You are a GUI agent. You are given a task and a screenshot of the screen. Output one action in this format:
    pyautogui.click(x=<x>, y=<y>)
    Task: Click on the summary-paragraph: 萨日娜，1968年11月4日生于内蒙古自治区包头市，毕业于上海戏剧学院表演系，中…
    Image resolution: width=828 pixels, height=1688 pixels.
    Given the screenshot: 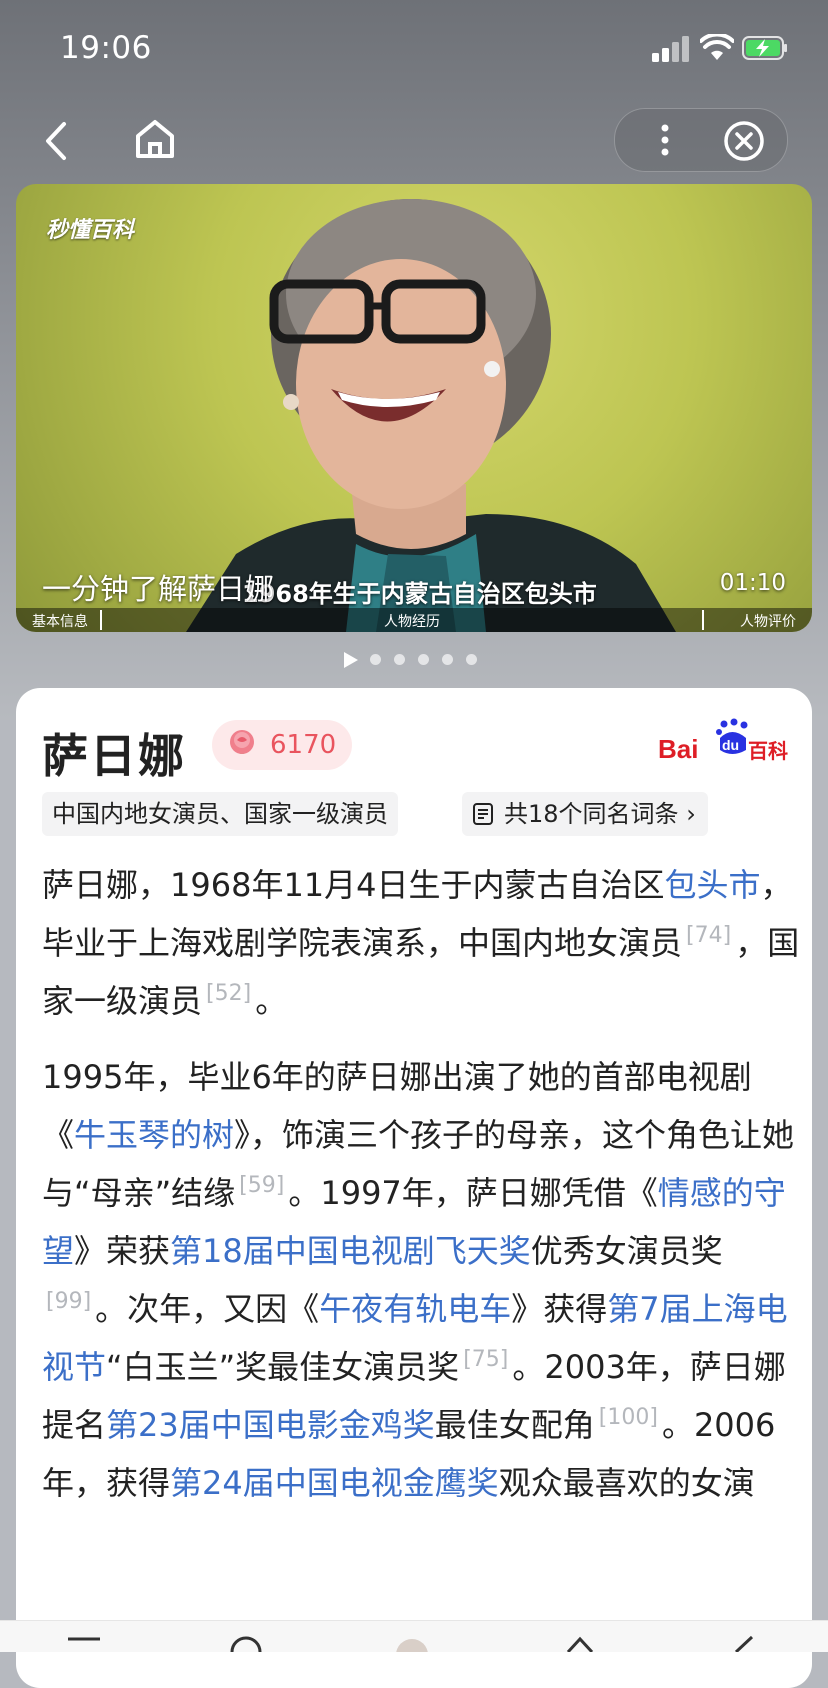 What is the action you would take?
    pyautogui.click(x=422, y=943)
    